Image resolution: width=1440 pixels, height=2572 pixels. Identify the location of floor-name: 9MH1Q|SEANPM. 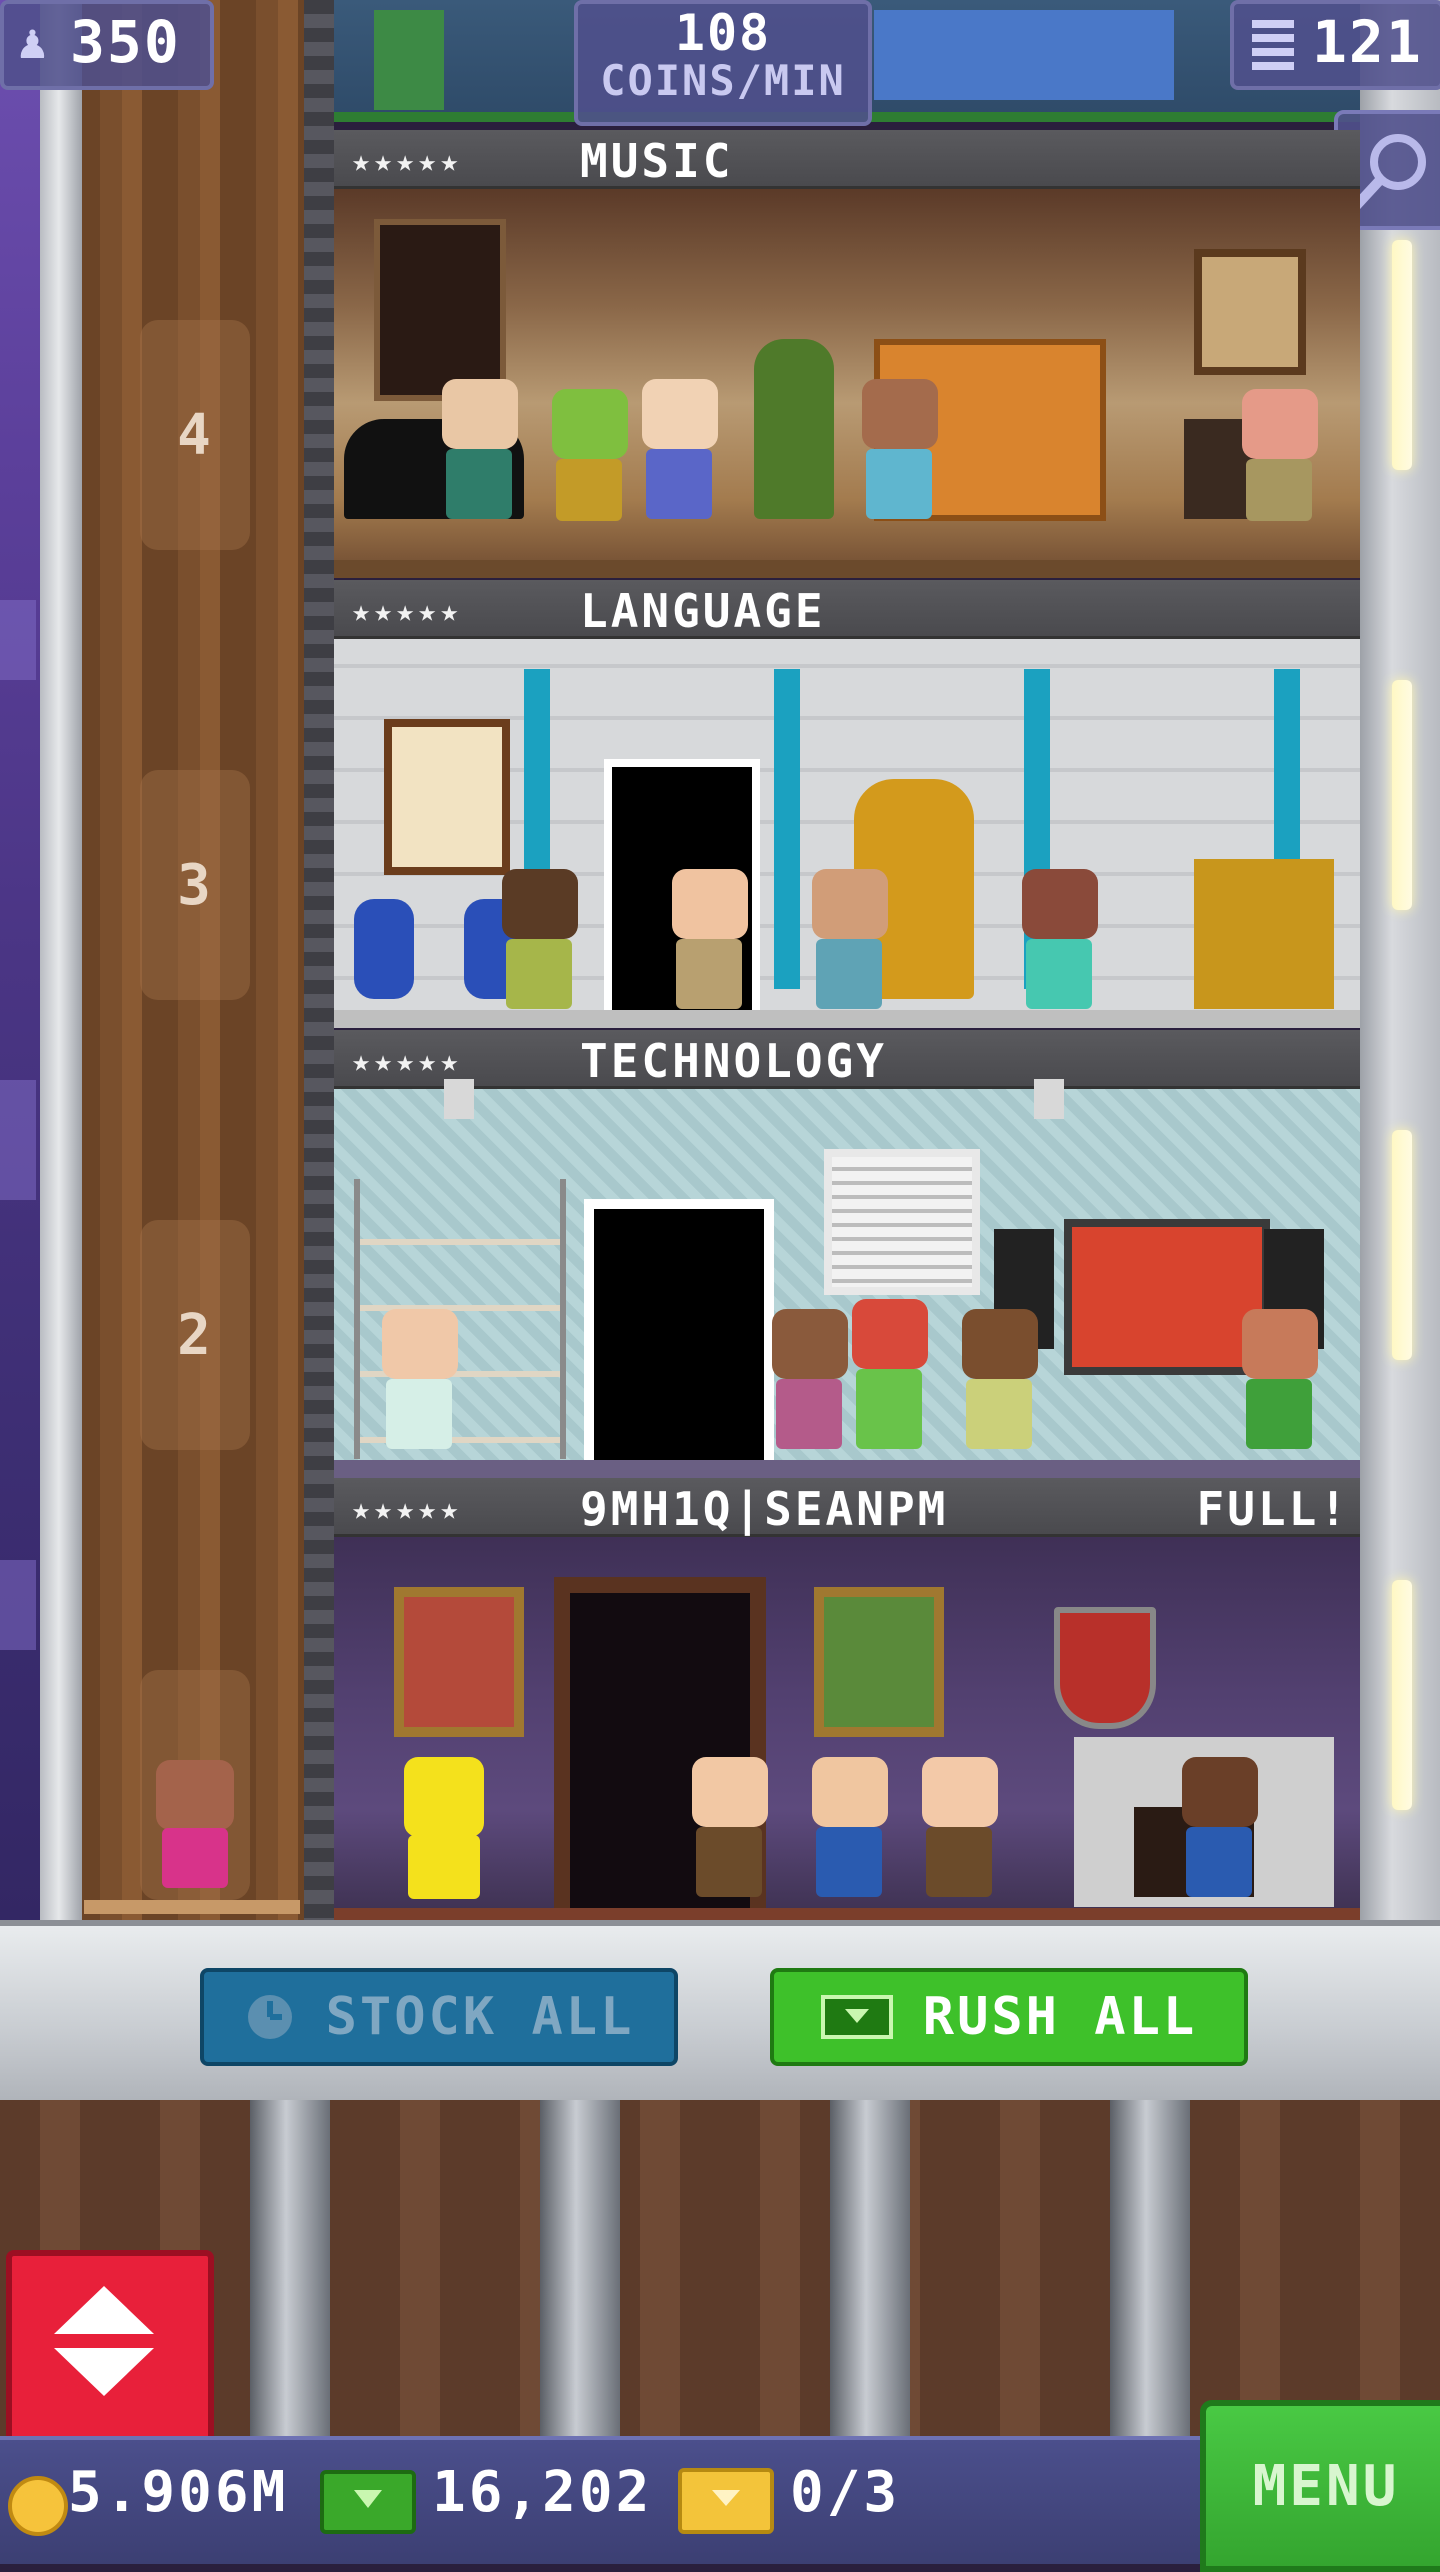
(764, 1509).